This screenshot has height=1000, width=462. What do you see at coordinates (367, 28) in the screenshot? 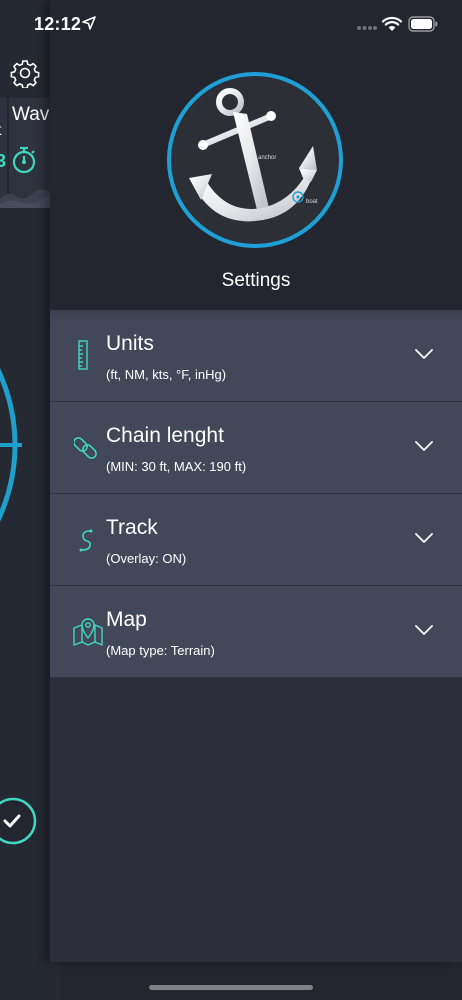
I see `cellular-signal-icon` at bounding box center [367, 28].